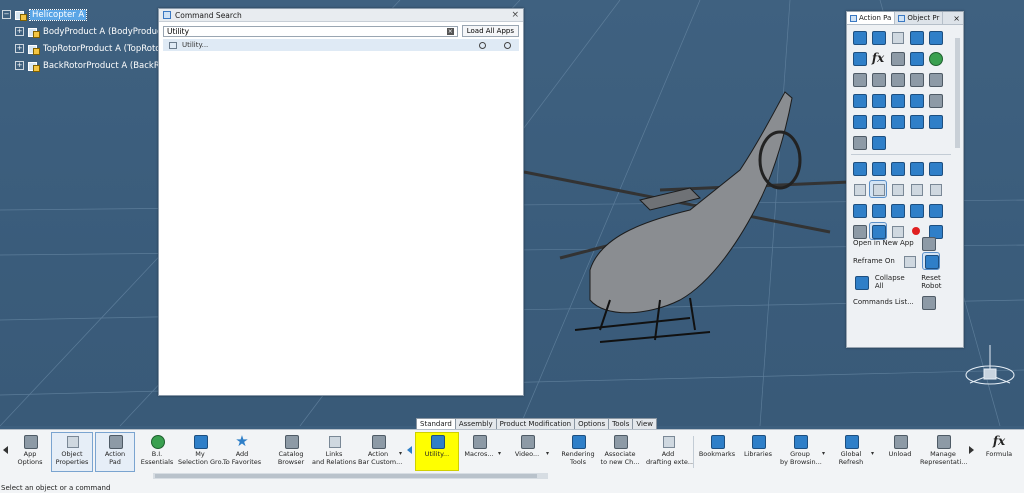 This screenshot has height=493, width=1024. What do you see at coordinates (916, 168) in the screenshot?
I see `section-icon` at bounding box center [916, 168].